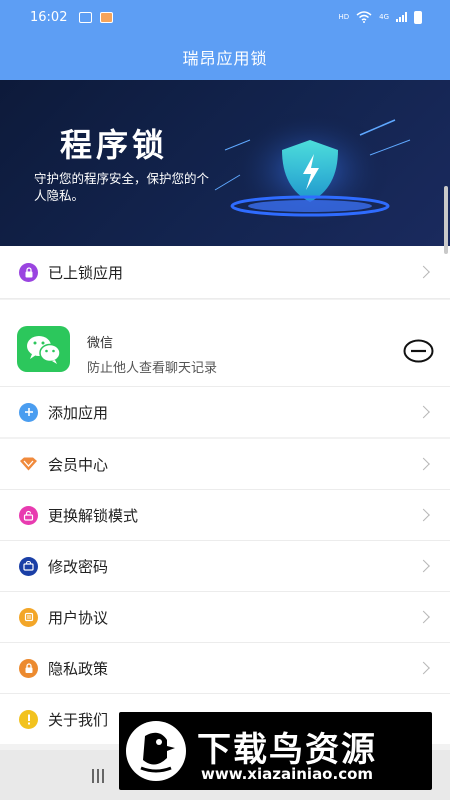  Describe the element at coordinates (86, 272) in the screenshot. I see `locked-apps-label: 已上锁应用` at that location.